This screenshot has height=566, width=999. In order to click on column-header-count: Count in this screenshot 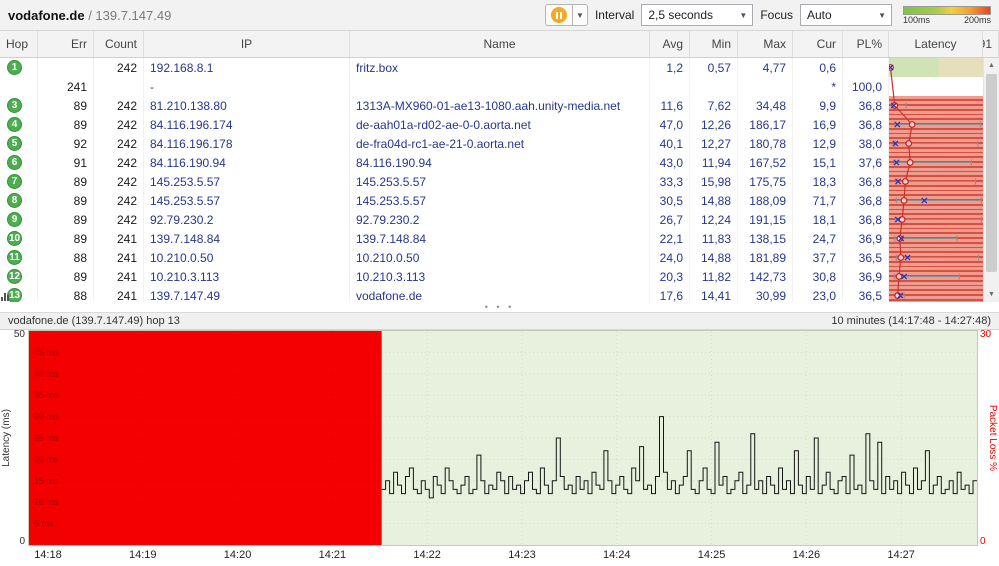, I will do `click(119, 44)`.